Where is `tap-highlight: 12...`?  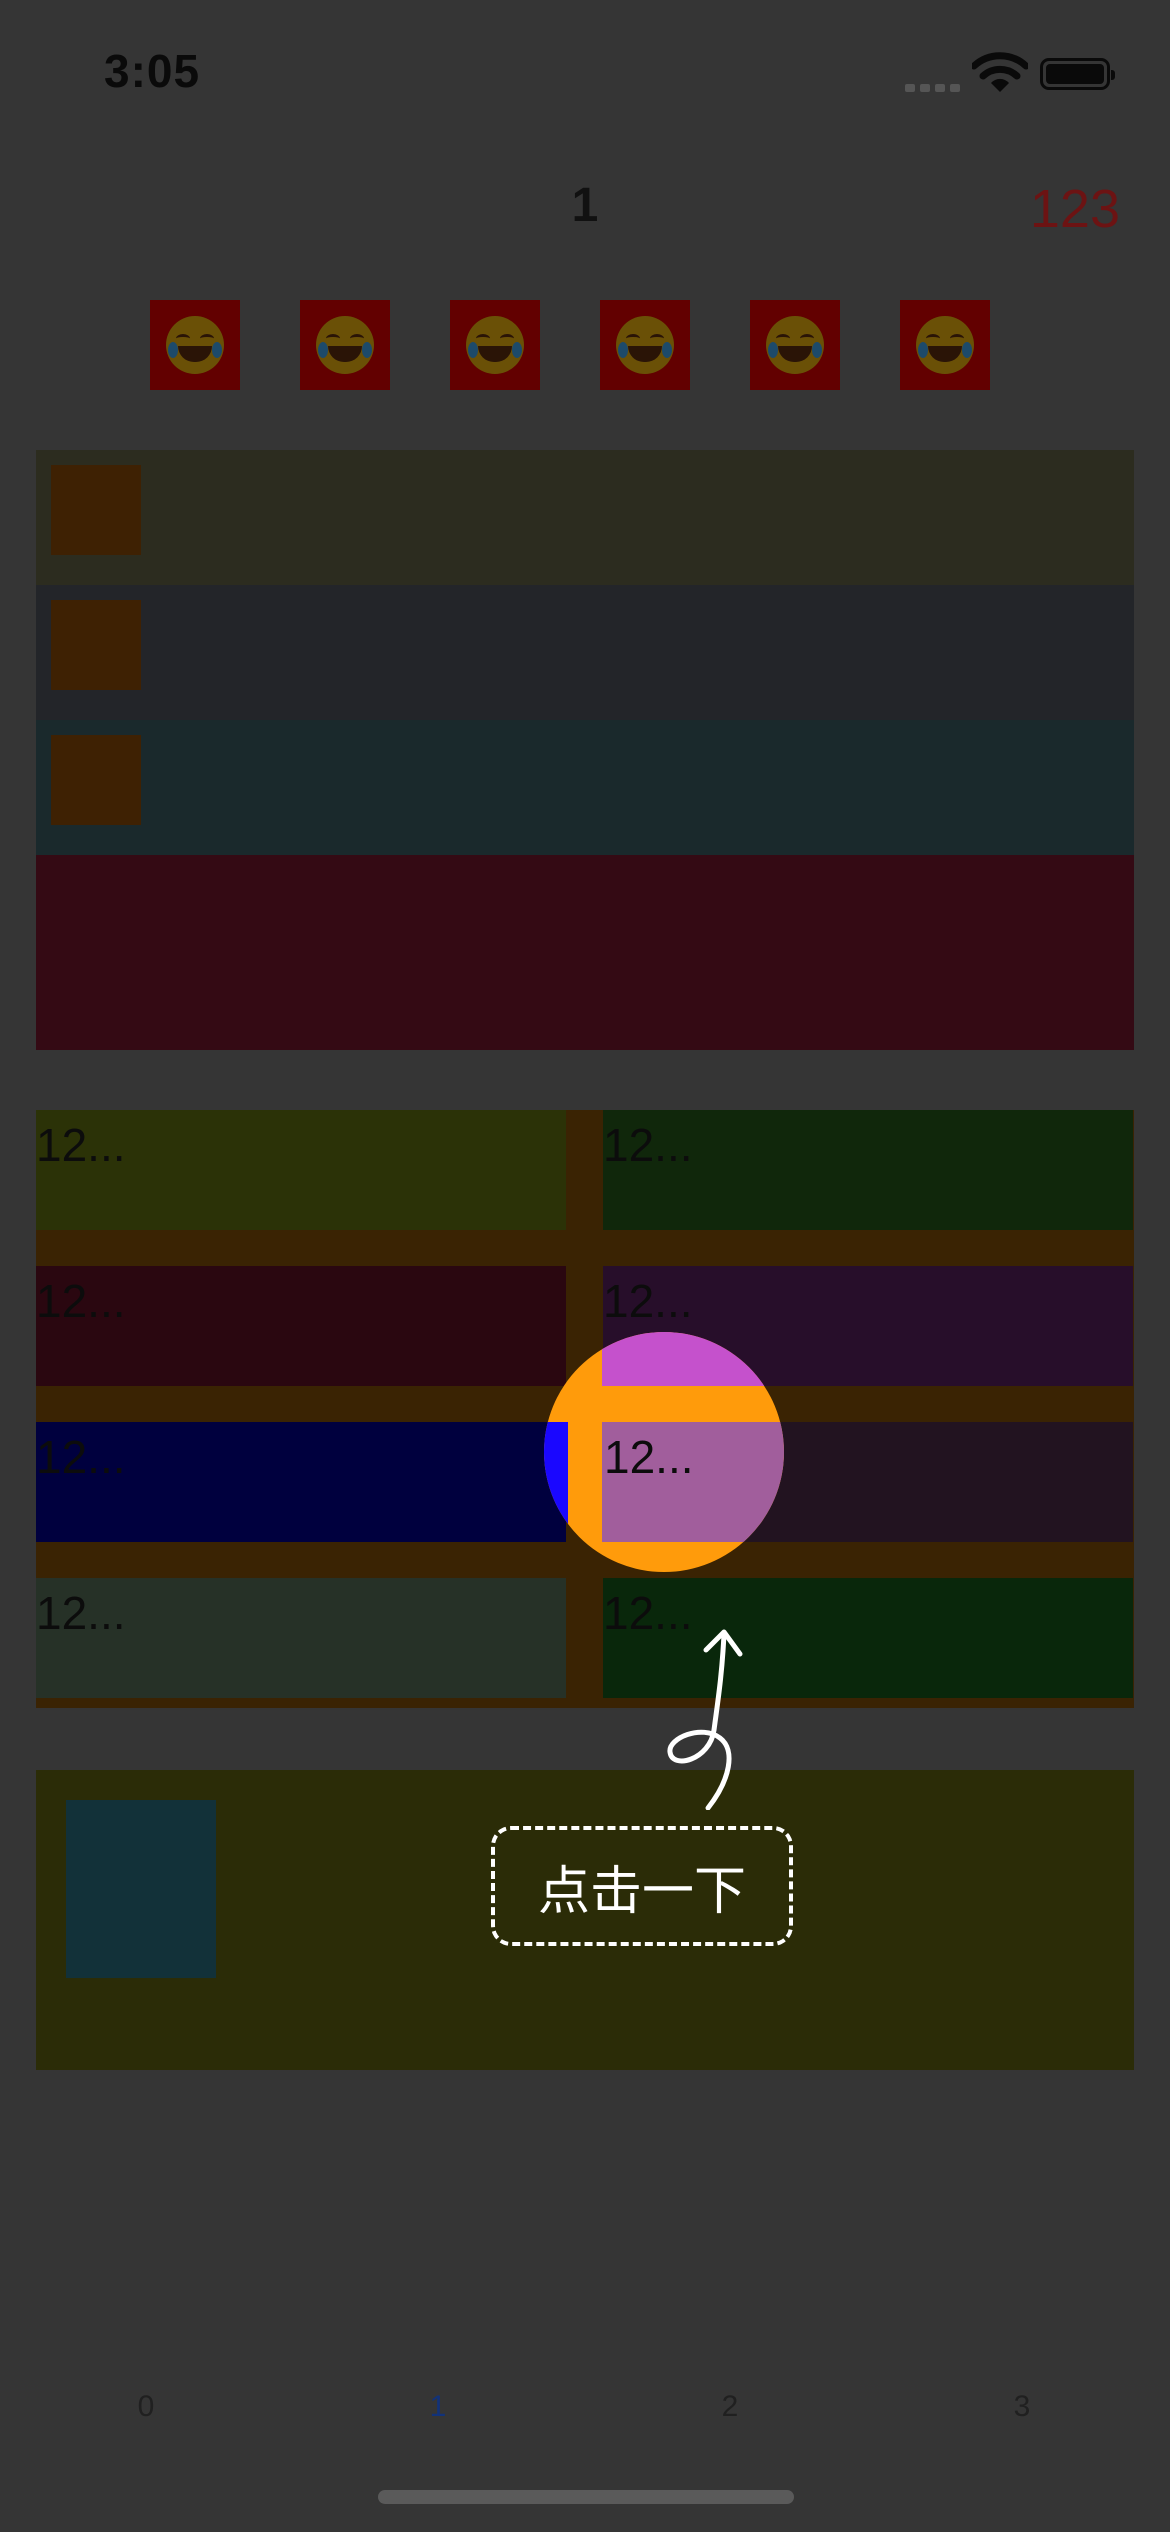 tap-highlight: 12... is located at coordinates (664, 1452).